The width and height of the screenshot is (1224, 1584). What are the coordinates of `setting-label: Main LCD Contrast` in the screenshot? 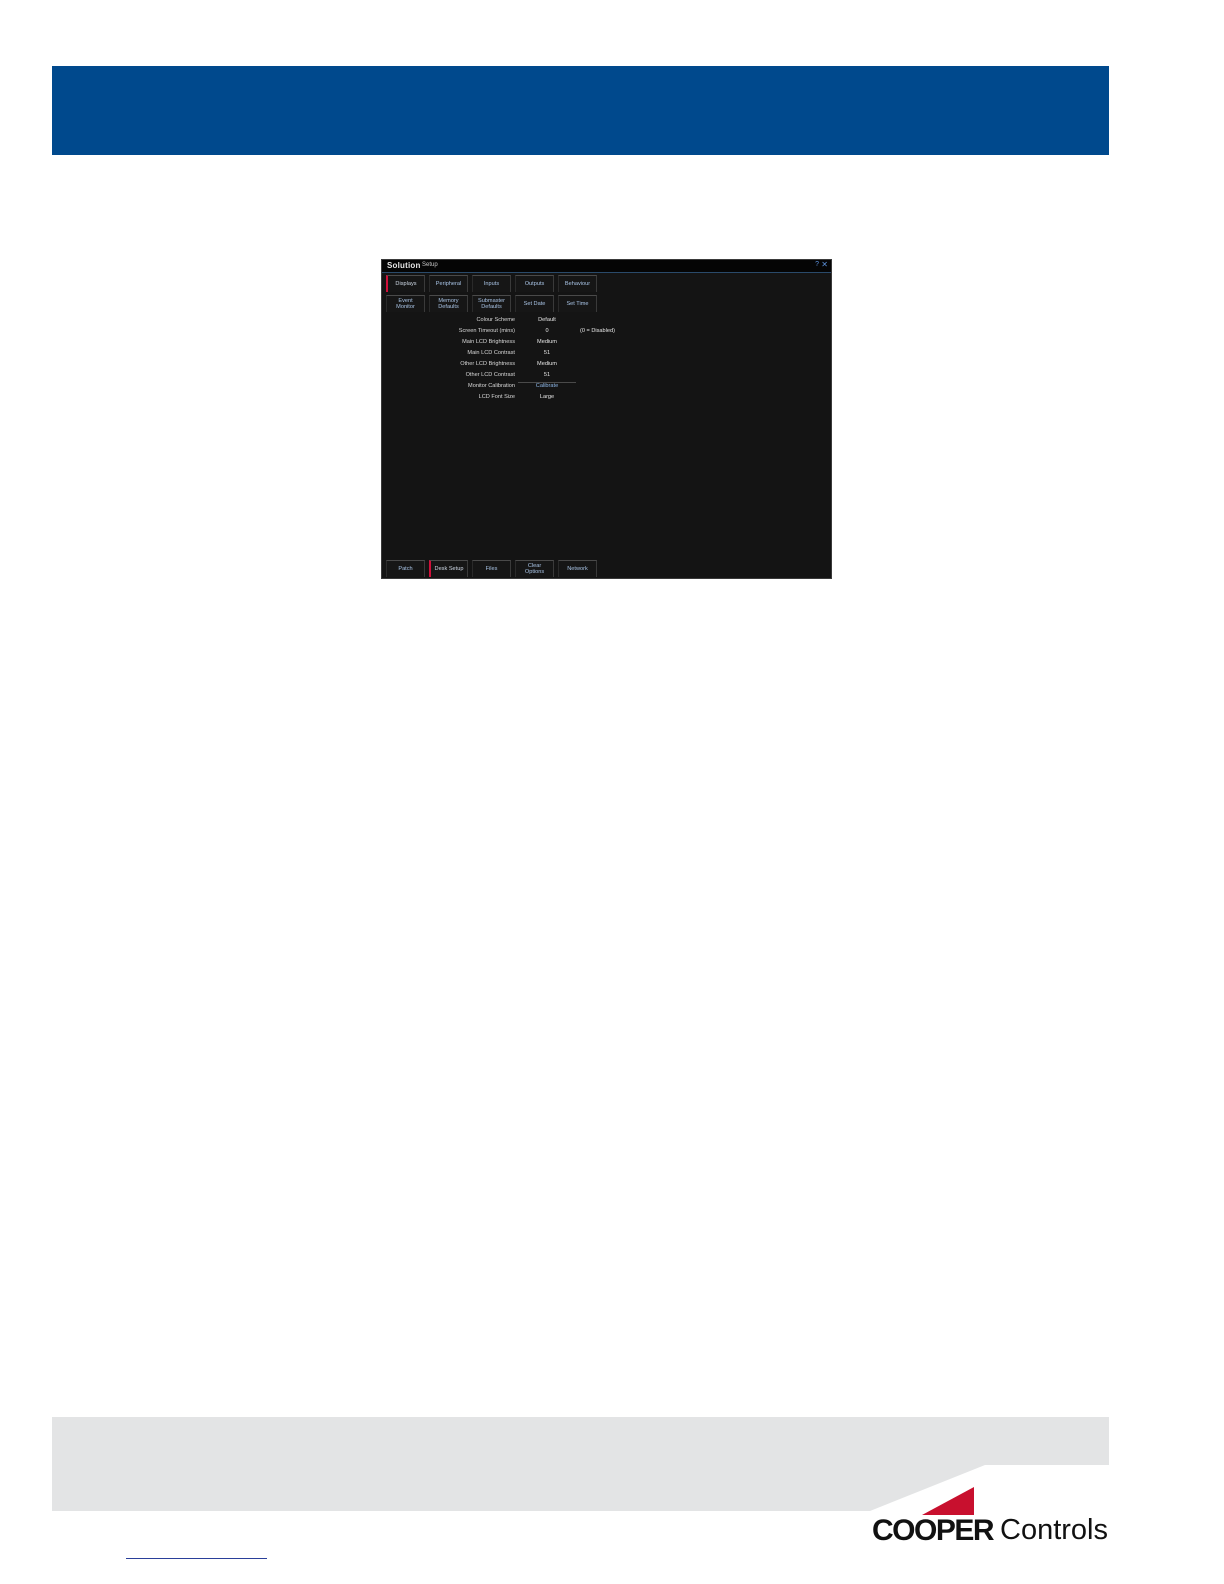 It's located at (491, 353).